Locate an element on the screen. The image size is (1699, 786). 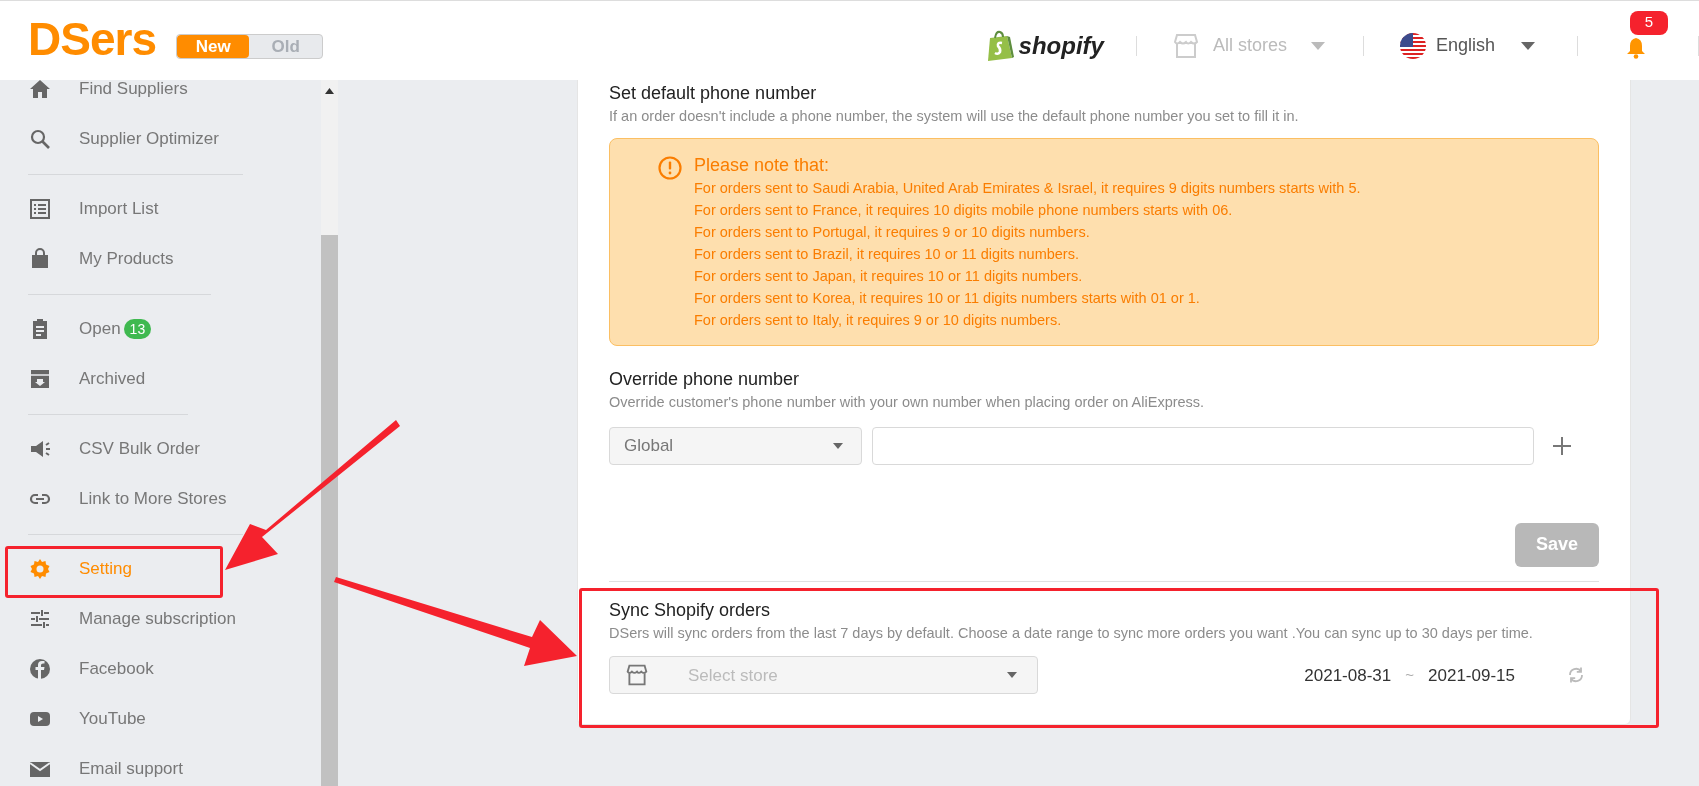
search-icon is located at coordinates (40, 139).